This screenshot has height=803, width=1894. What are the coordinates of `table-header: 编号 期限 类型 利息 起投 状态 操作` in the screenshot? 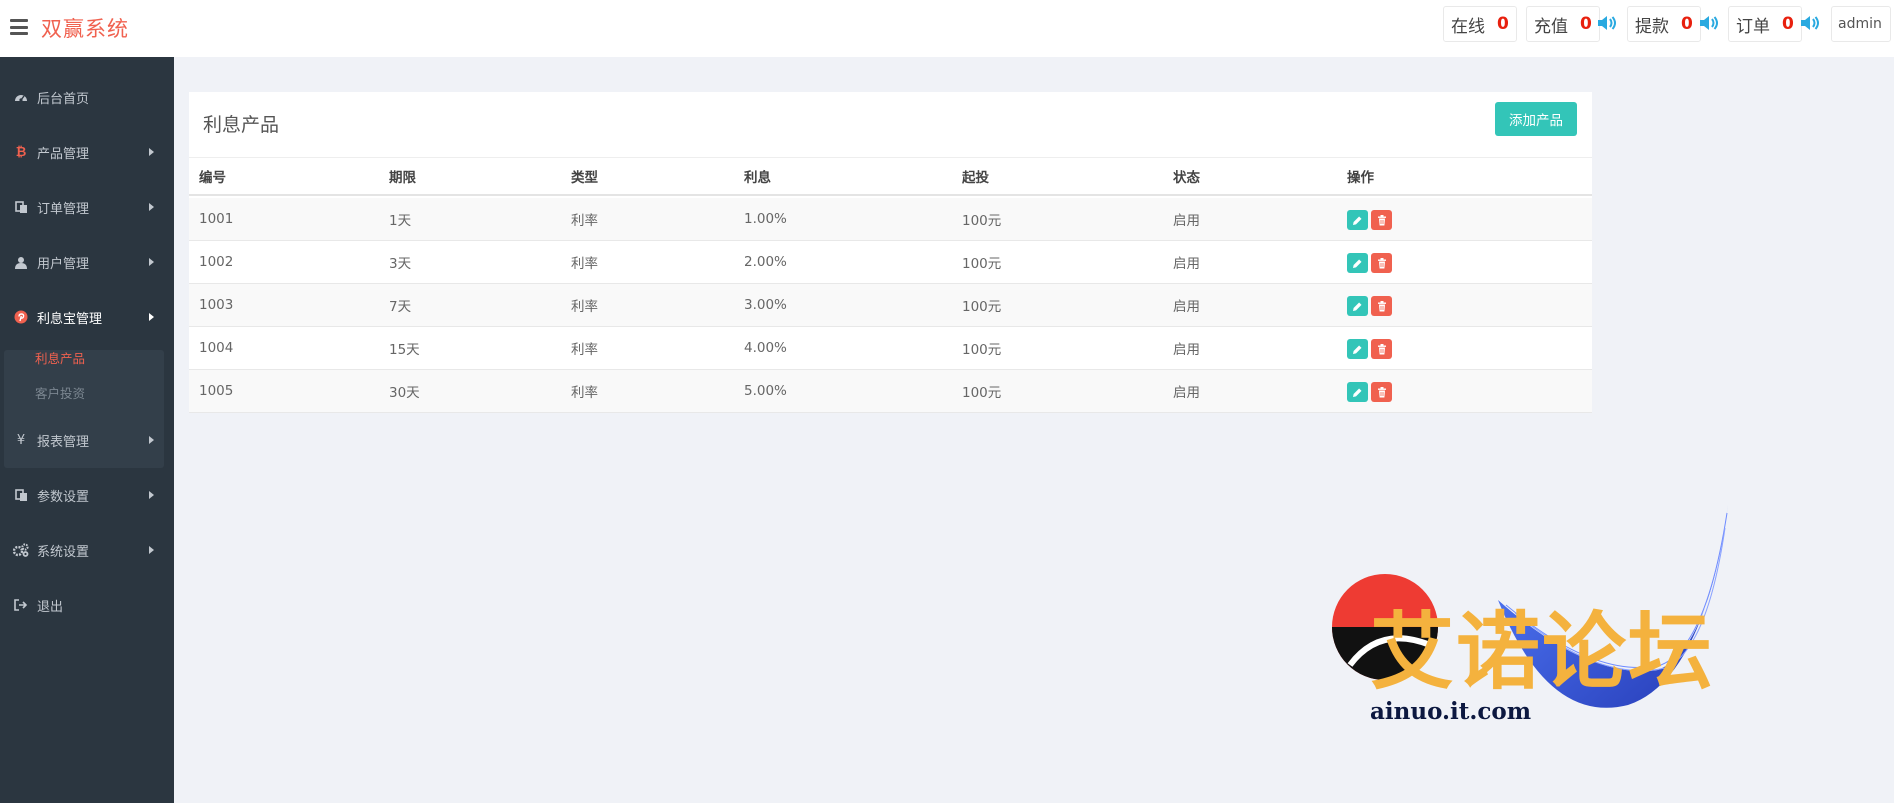 It's located at (890, 176).